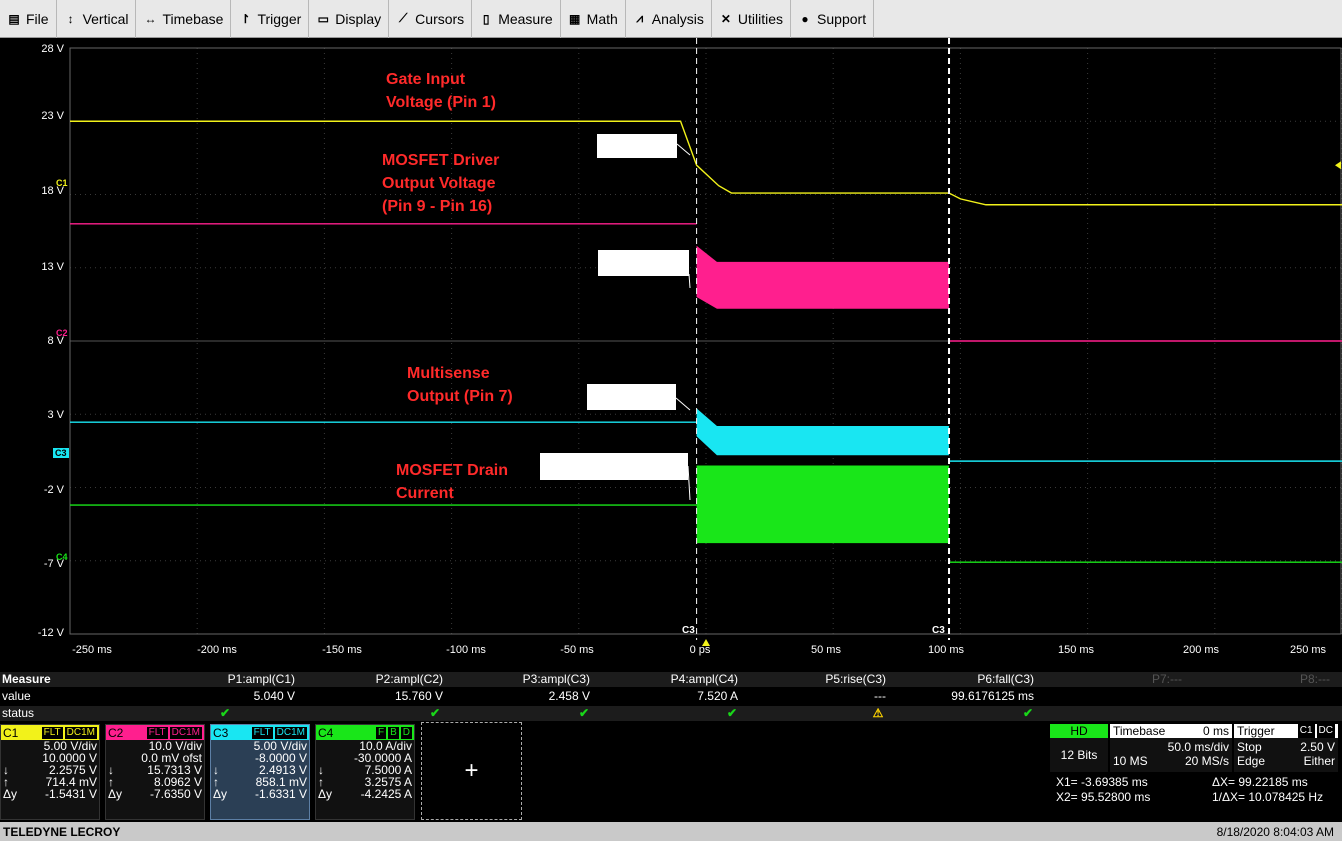 This screenshot has width=1342, height=841. Describe the element at coordinates (62, 832) in the screenshot. I see `brand-logo: TELEDYNE LECROY` at that location.